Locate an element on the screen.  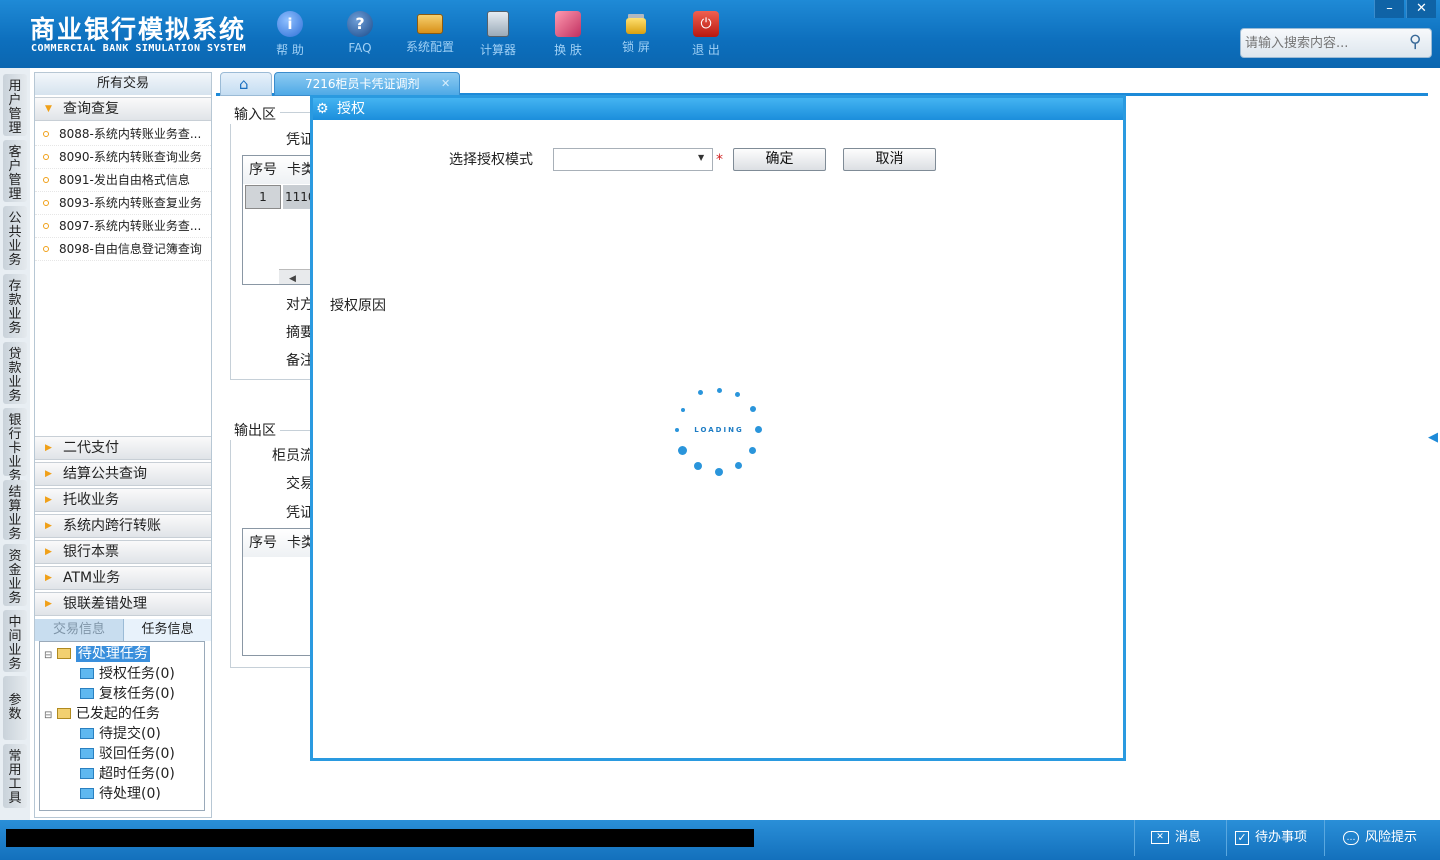
scroll-left-icon: ◀ is located at coordinates (287, 279).